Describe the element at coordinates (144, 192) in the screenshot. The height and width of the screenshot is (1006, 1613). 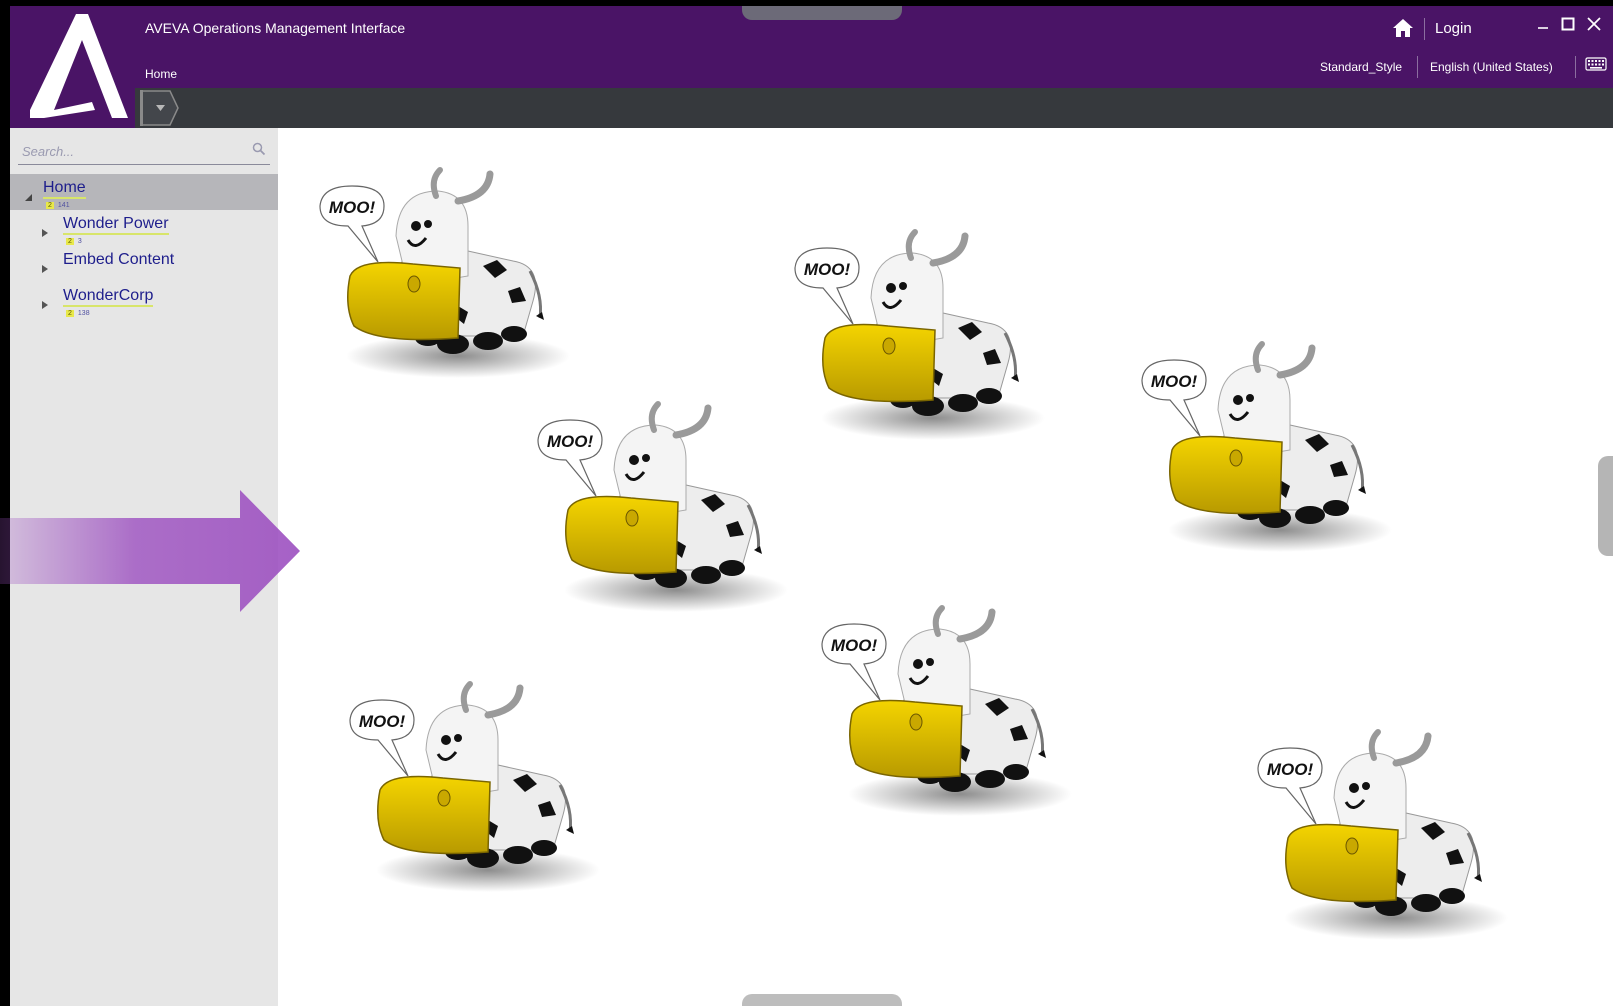
I see `tree-item-home: Home 2 141` at that location.